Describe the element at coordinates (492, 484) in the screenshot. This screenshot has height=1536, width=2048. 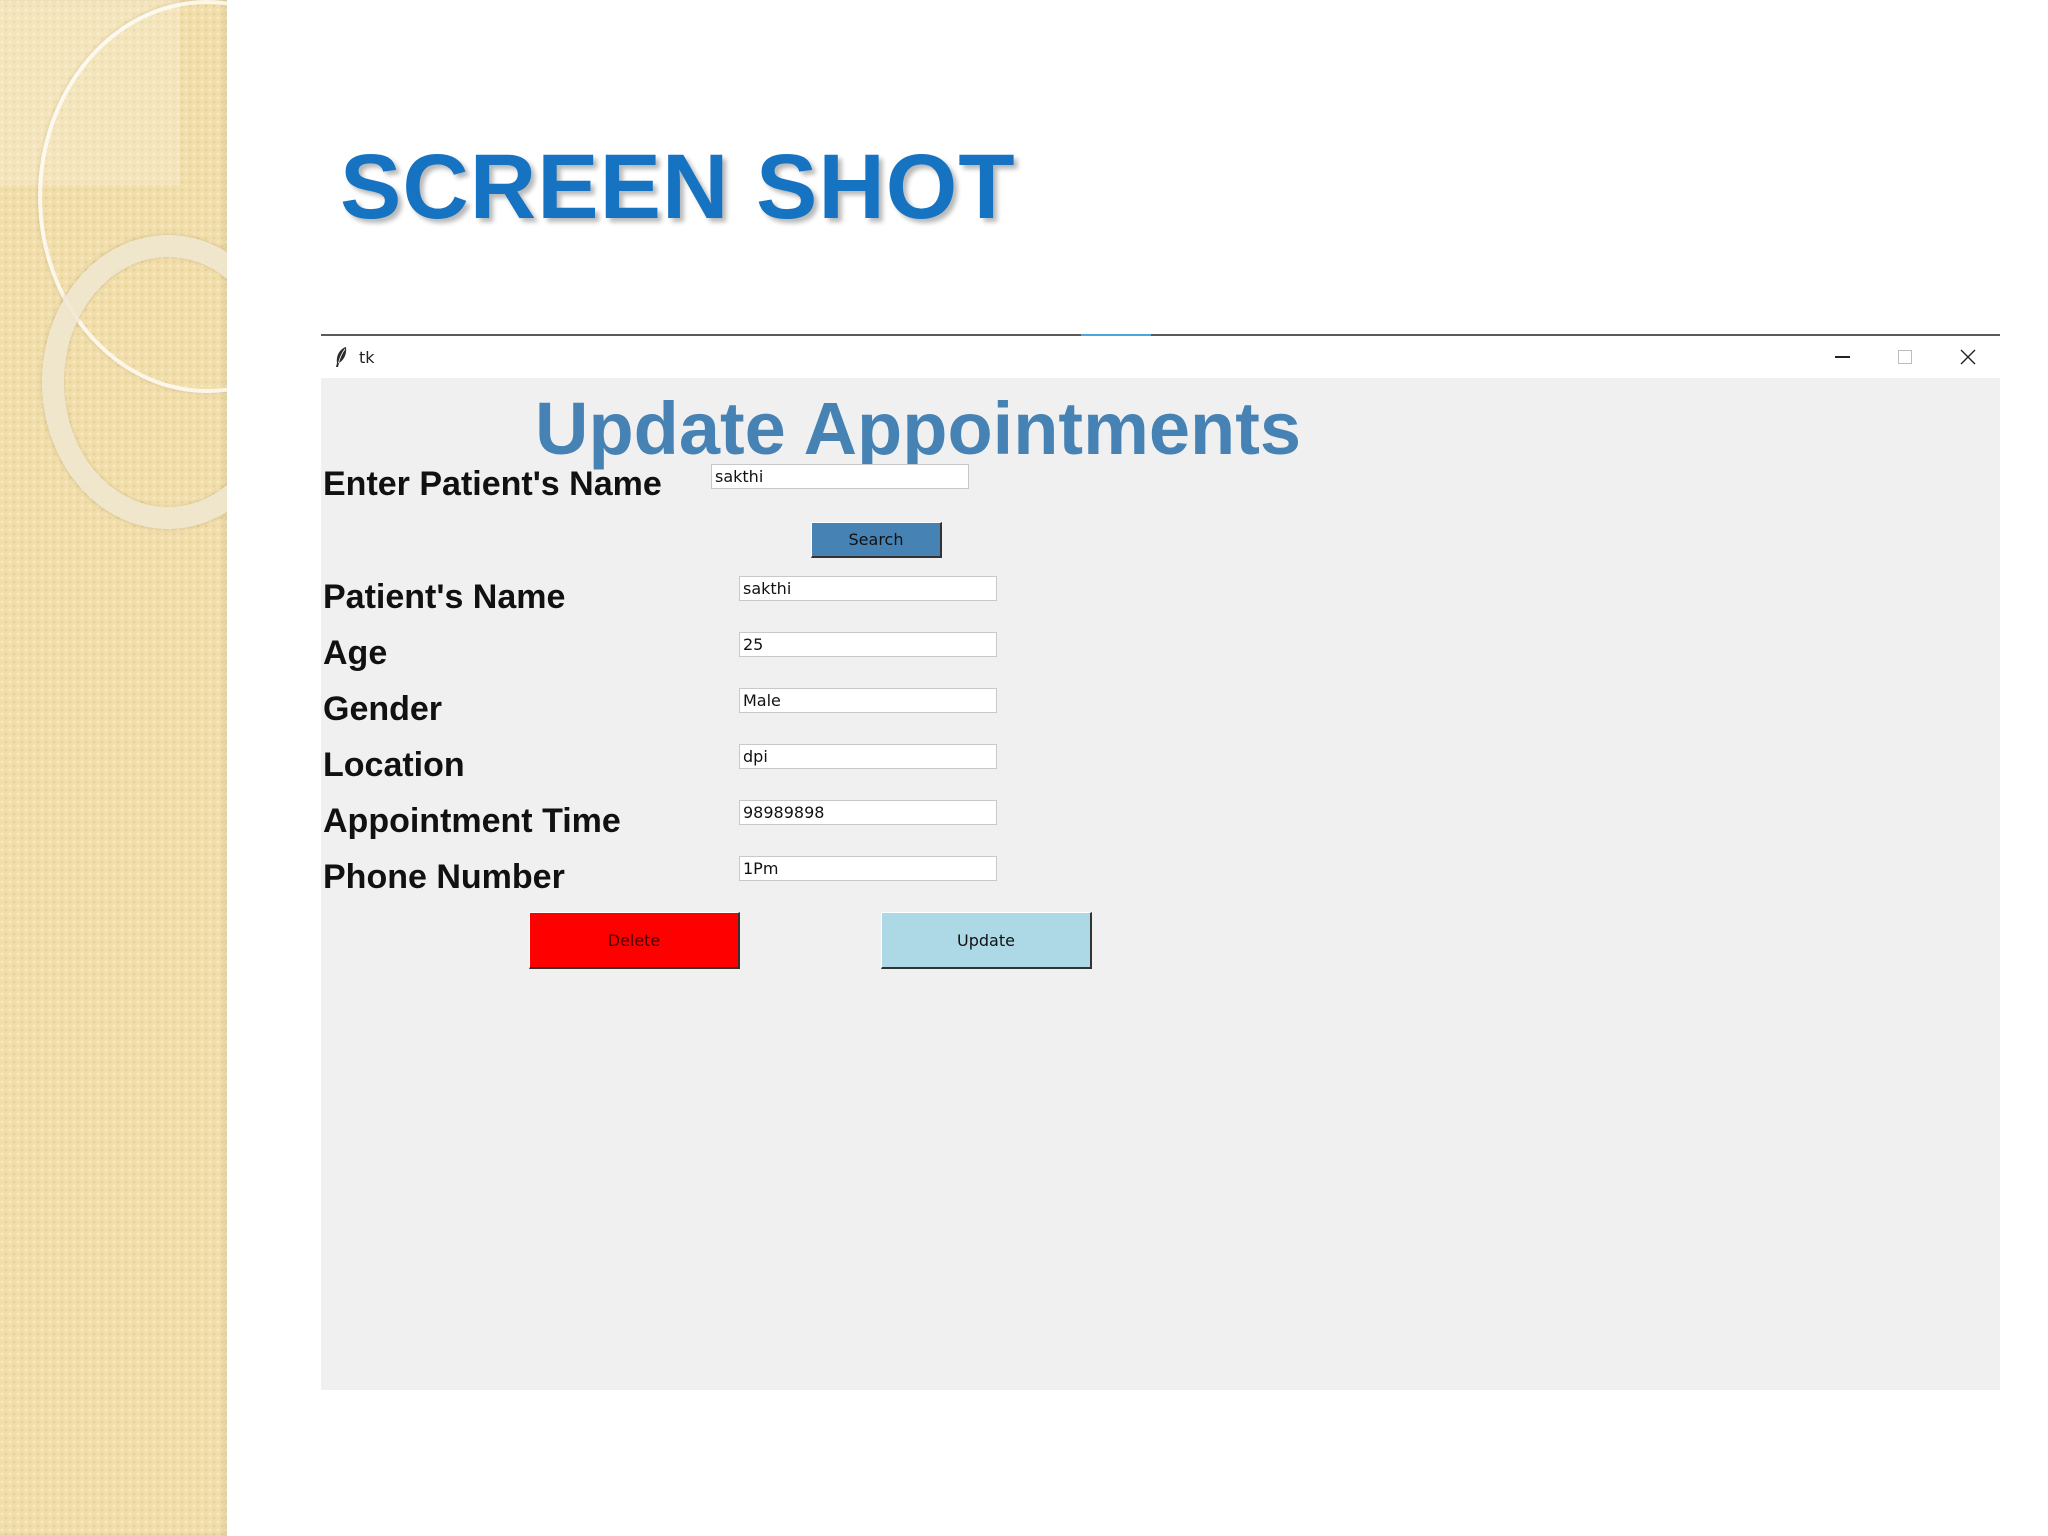
I see `search-label: Enter Patient's Name` at that location.